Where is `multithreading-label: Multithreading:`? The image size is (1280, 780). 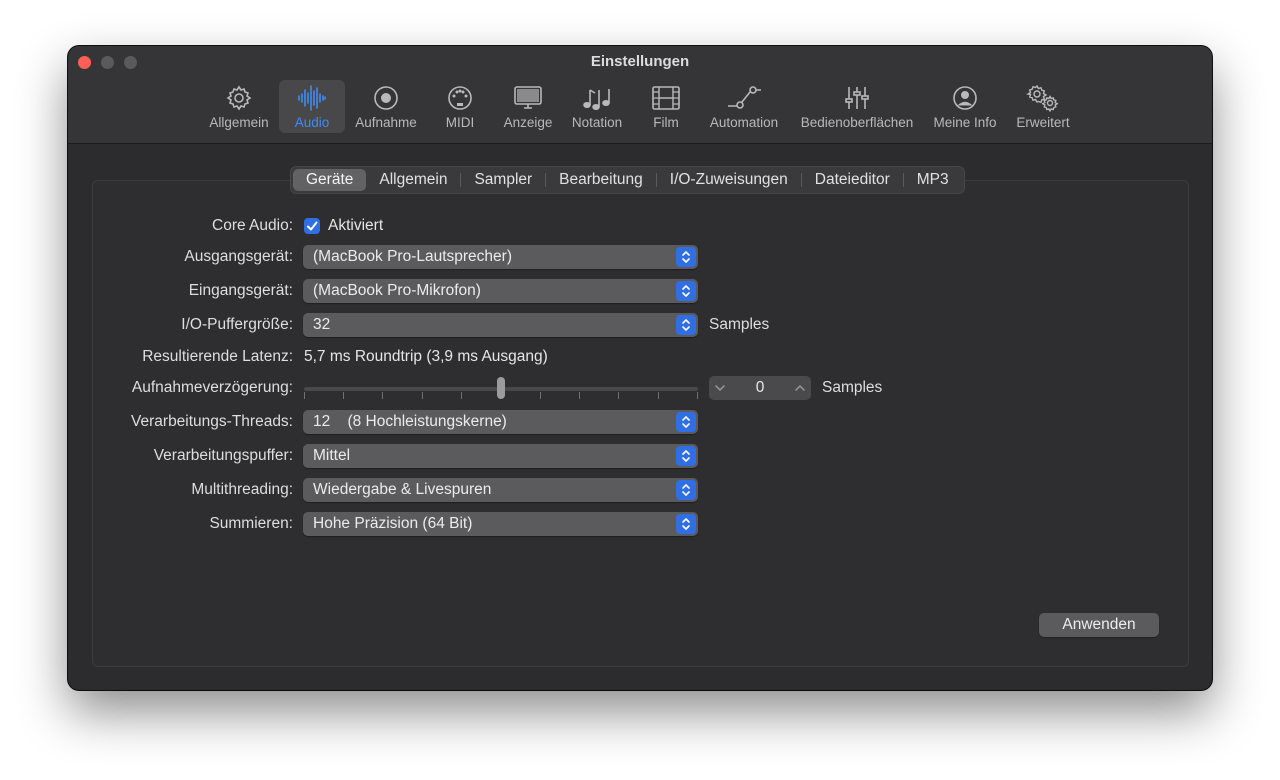 multithreading-label: Multithreading: is located at coordinates (242, 489).